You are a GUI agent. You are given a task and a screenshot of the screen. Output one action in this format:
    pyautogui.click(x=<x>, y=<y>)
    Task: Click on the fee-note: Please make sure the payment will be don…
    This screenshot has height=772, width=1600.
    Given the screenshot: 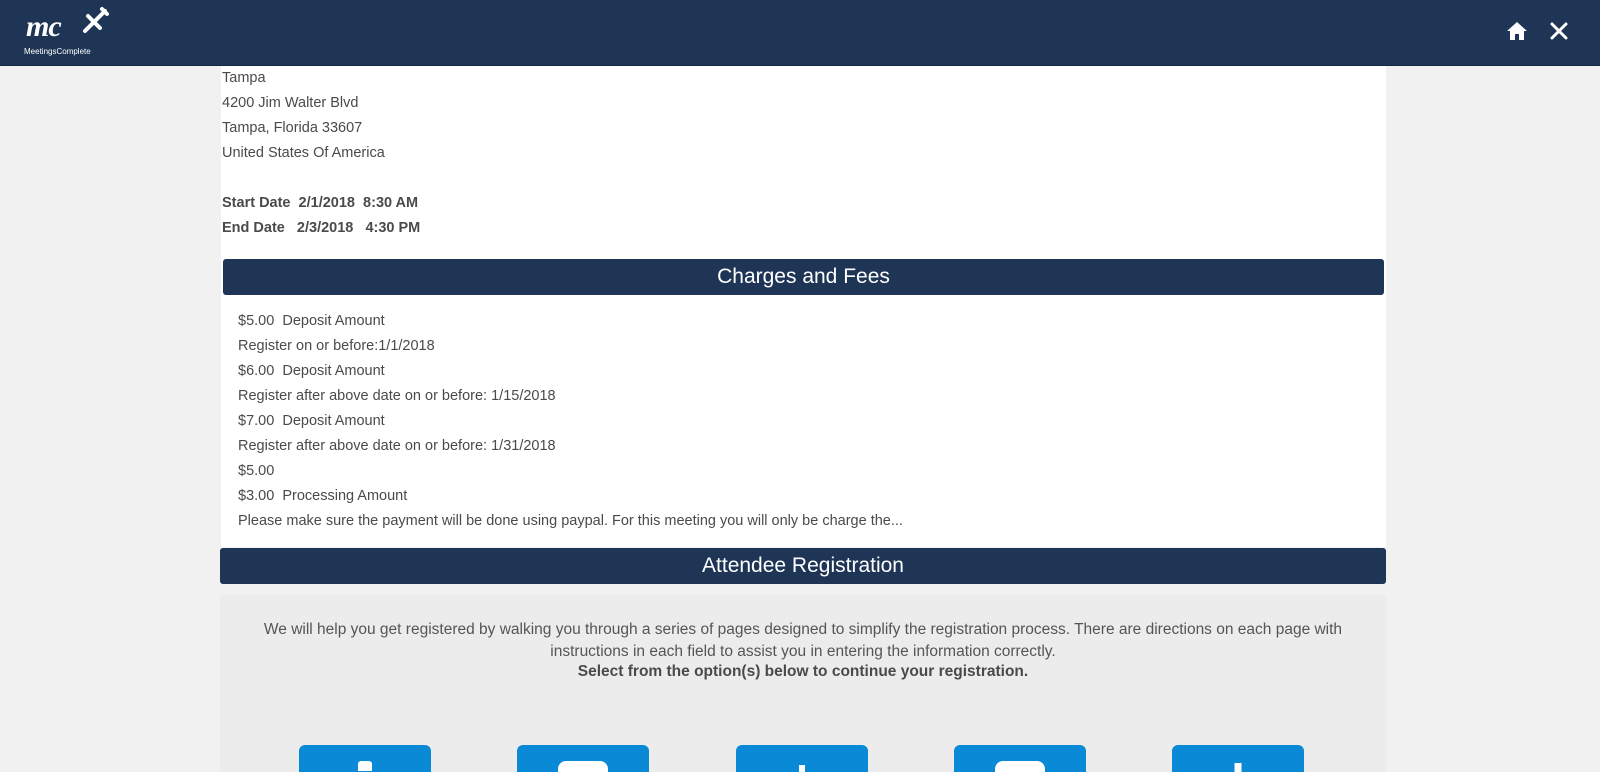 What is the action you would take?
    pyautogui.click(x=570, y=521)
    